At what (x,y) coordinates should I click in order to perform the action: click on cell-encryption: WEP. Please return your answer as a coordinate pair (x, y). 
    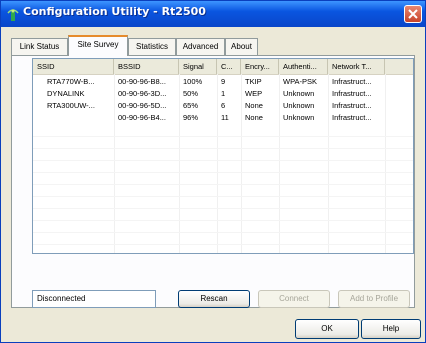
    Looking at the image, I should click on (254, 93).